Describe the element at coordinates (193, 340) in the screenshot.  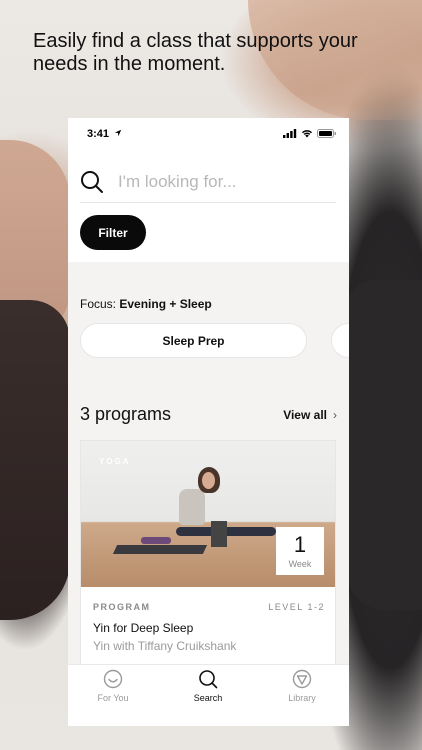
I see `chip-sleep-prep: Sleep Prep` at that location.